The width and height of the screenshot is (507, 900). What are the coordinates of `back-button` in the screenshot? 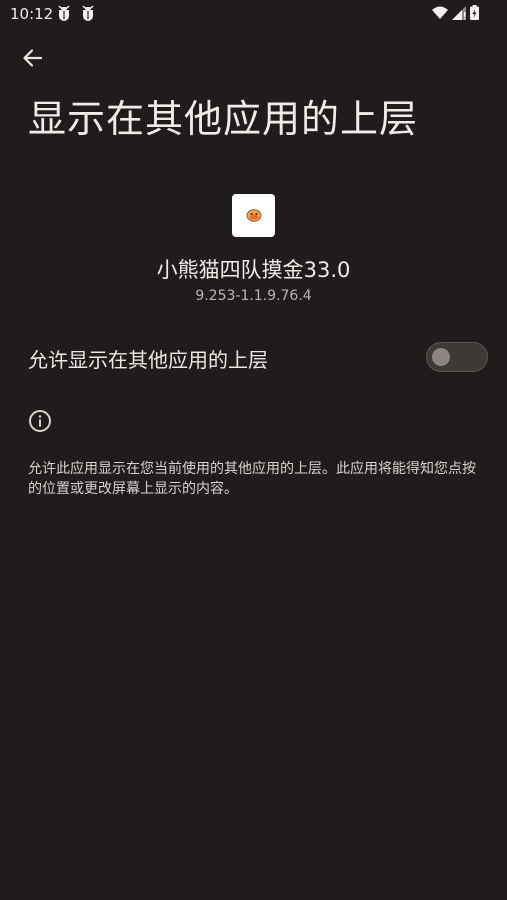 It's located at (32, 60).